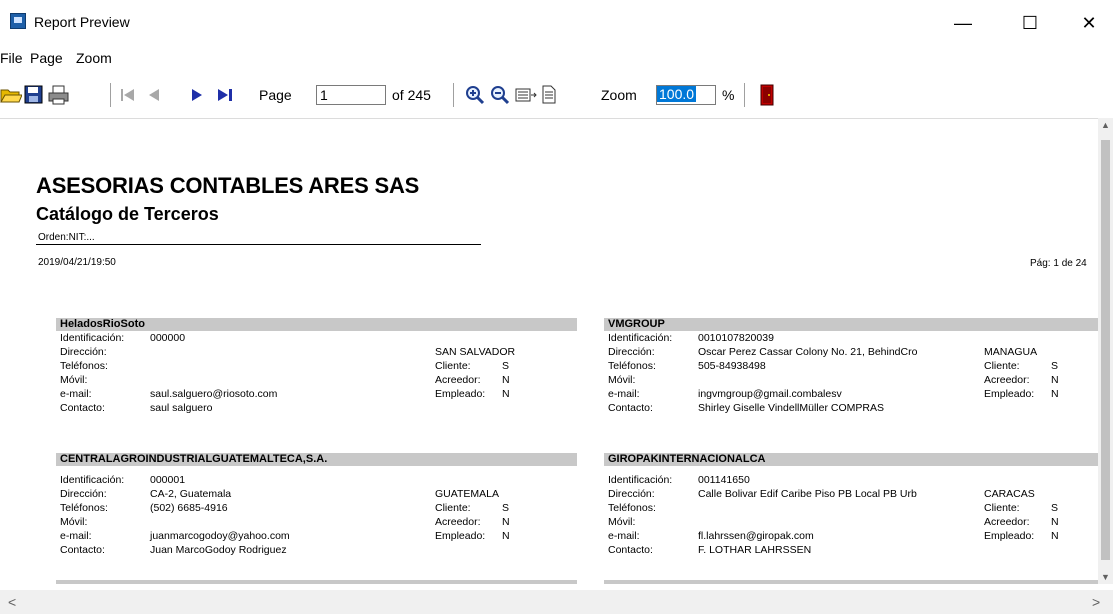 The height and width of the screenshot is (614, 1113). I want to click on previous-page-icon, so click(154, 95).